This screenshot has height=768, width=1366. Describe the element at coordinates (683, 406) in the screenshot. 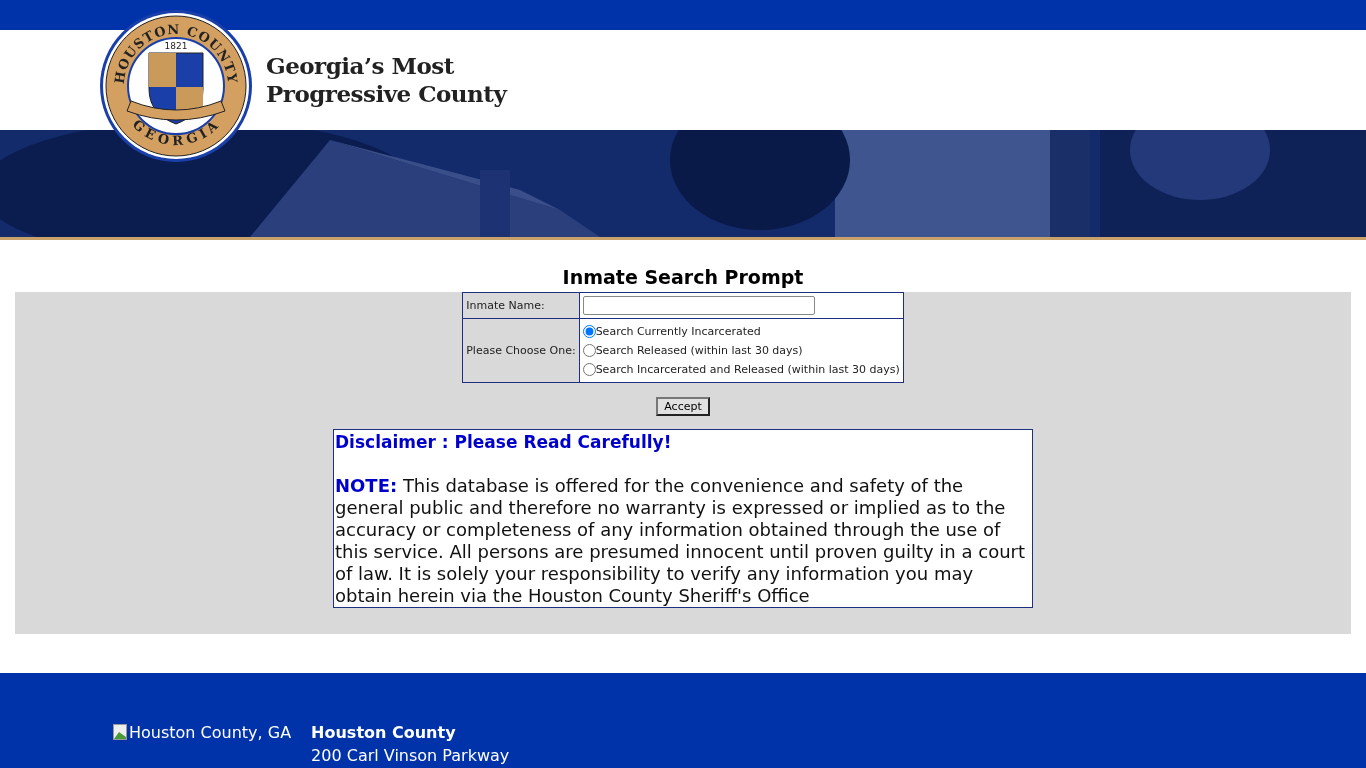

I see `accept-button: Accept` at that location.